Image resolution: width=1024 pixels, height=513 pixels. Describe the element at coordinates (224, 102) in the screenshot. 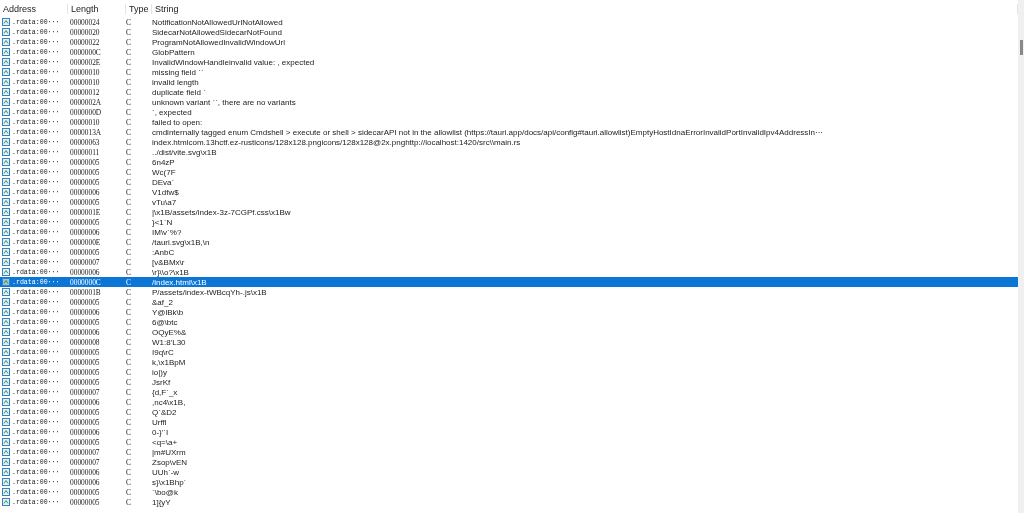

I see `string-cell-text: unknown variant ``, there are no variants` at that location.